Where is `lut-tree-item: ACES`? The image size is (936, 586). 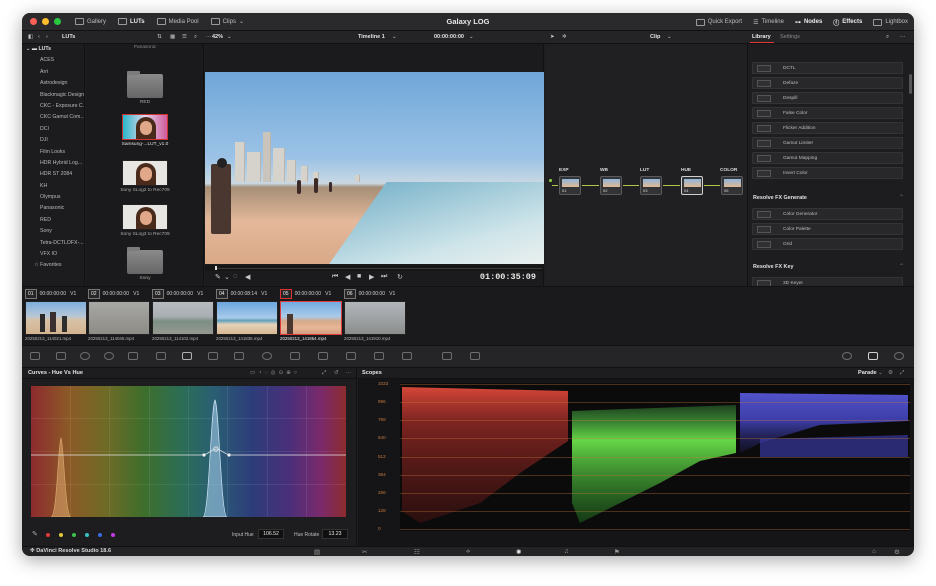
lut-tree-item: ACES is located at coordinates (53, 60).